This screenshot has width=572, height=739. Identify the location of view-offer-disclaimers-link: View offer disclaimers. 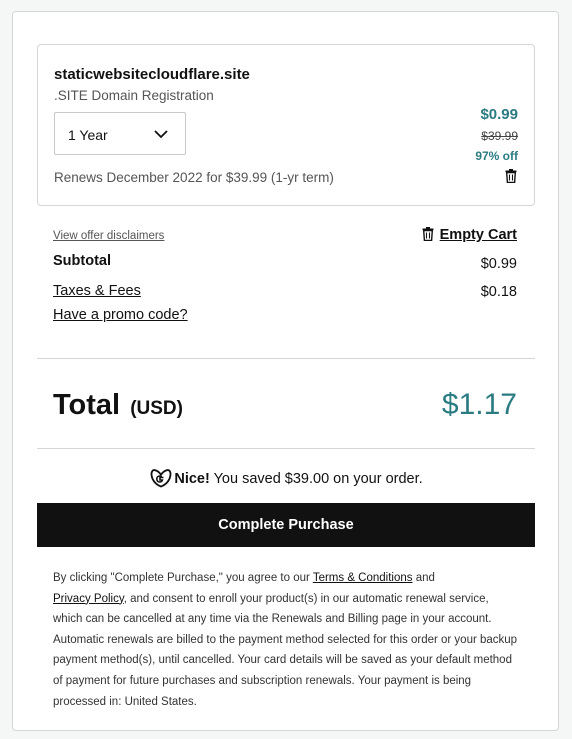
(108, 236).